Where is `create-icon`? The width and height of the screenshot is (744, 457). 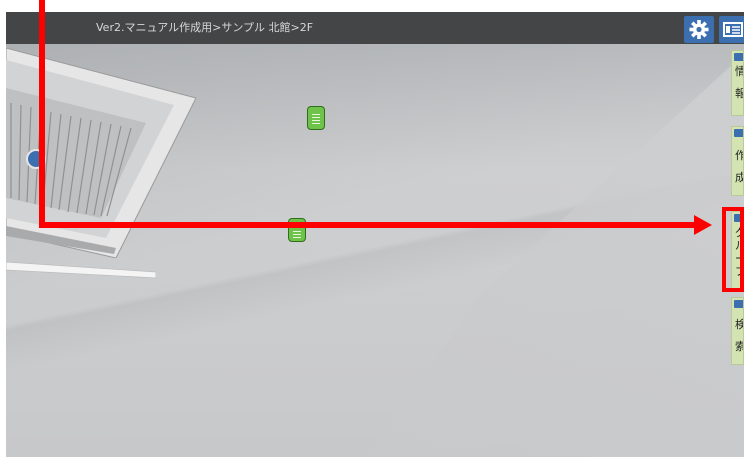
create-icon is located at coordinates (738, 133).